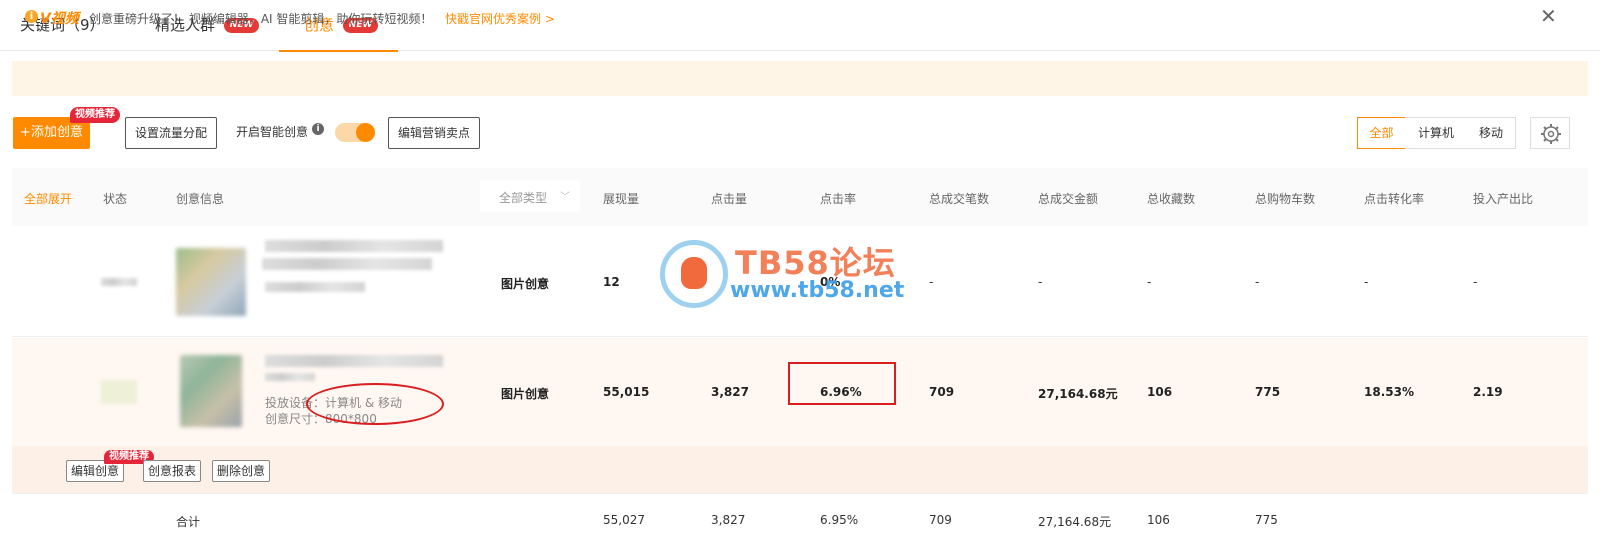  I want to click on header-status: 状态, so click(115, 199).